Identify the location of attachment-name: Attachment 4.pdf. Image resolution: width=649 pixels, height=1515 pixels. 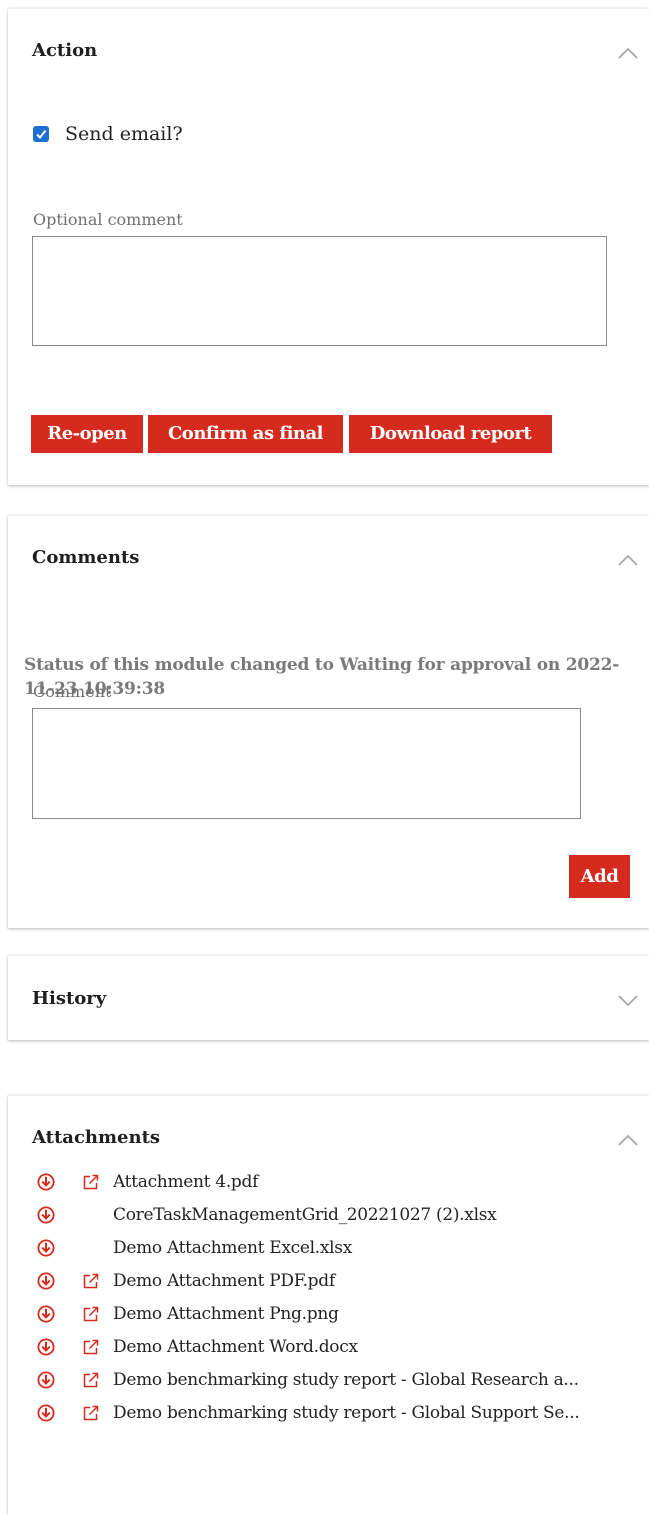
(185, 1182).